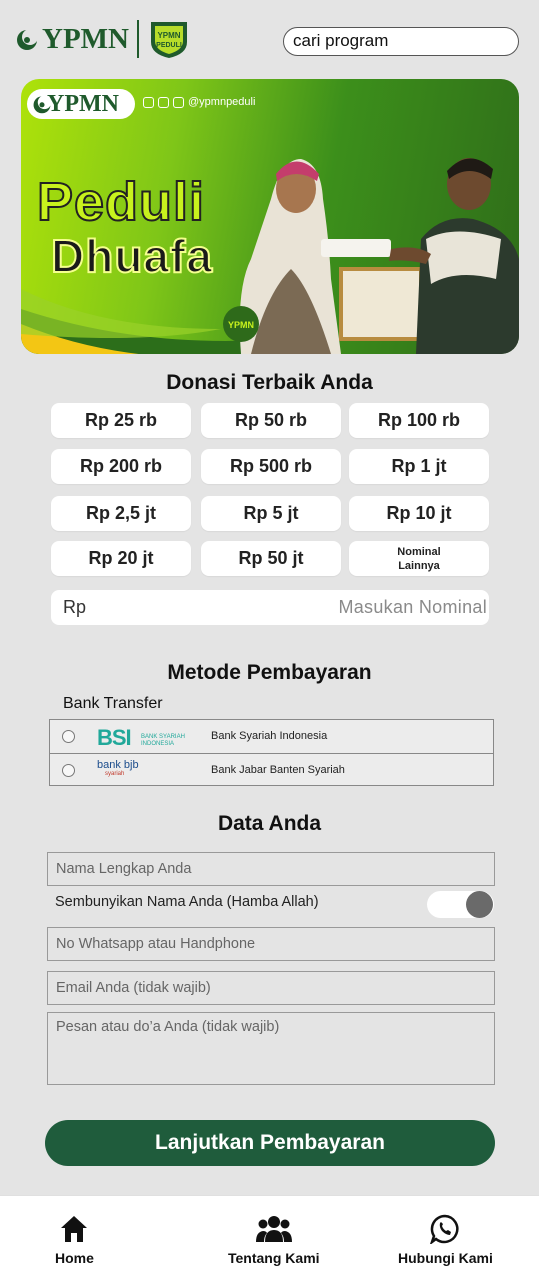 The image size is (539, 1280). What do you see at coordinates (121, 466) in the screenshot?
I see `amount-option: Rp 200 rb` at bounding box center [121, 466].